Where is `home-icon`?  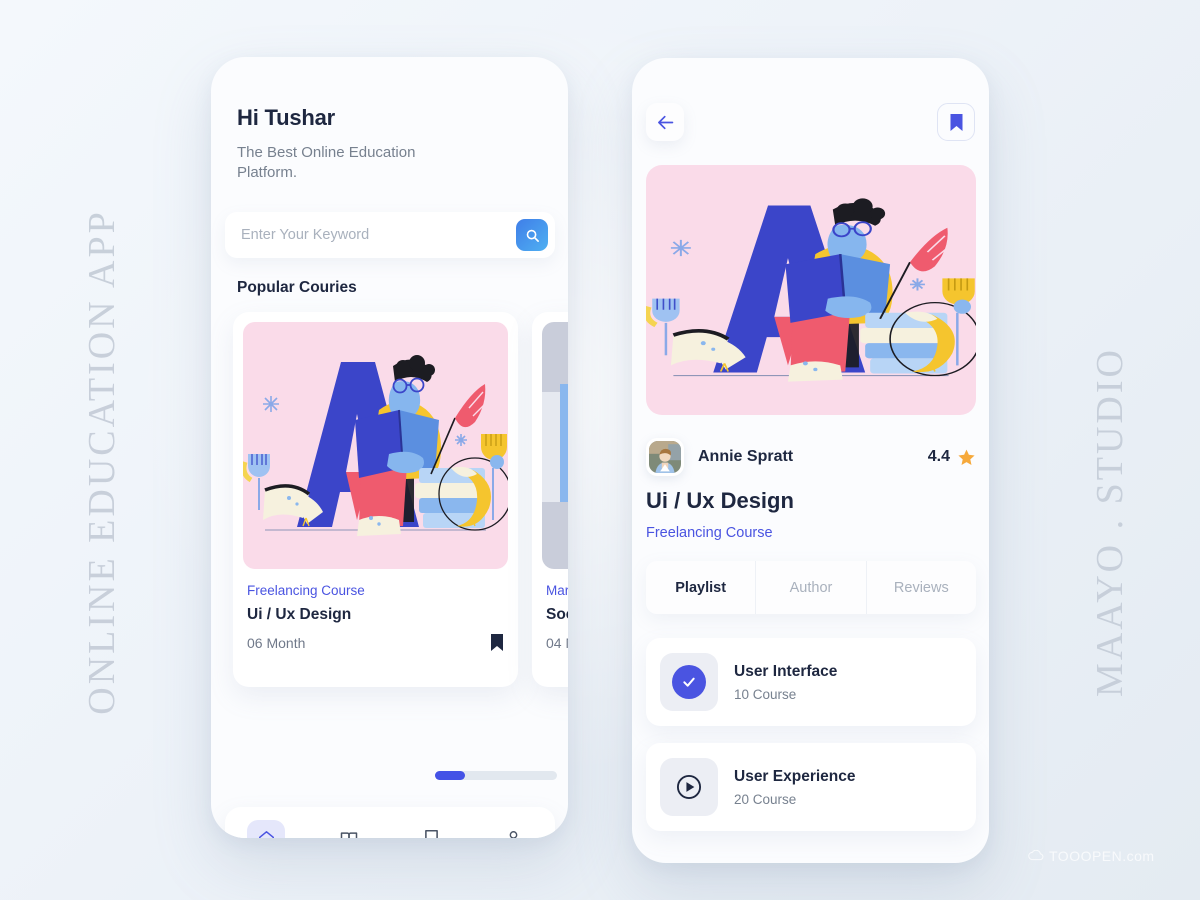 home-icon is located at coordinates (266, 834).